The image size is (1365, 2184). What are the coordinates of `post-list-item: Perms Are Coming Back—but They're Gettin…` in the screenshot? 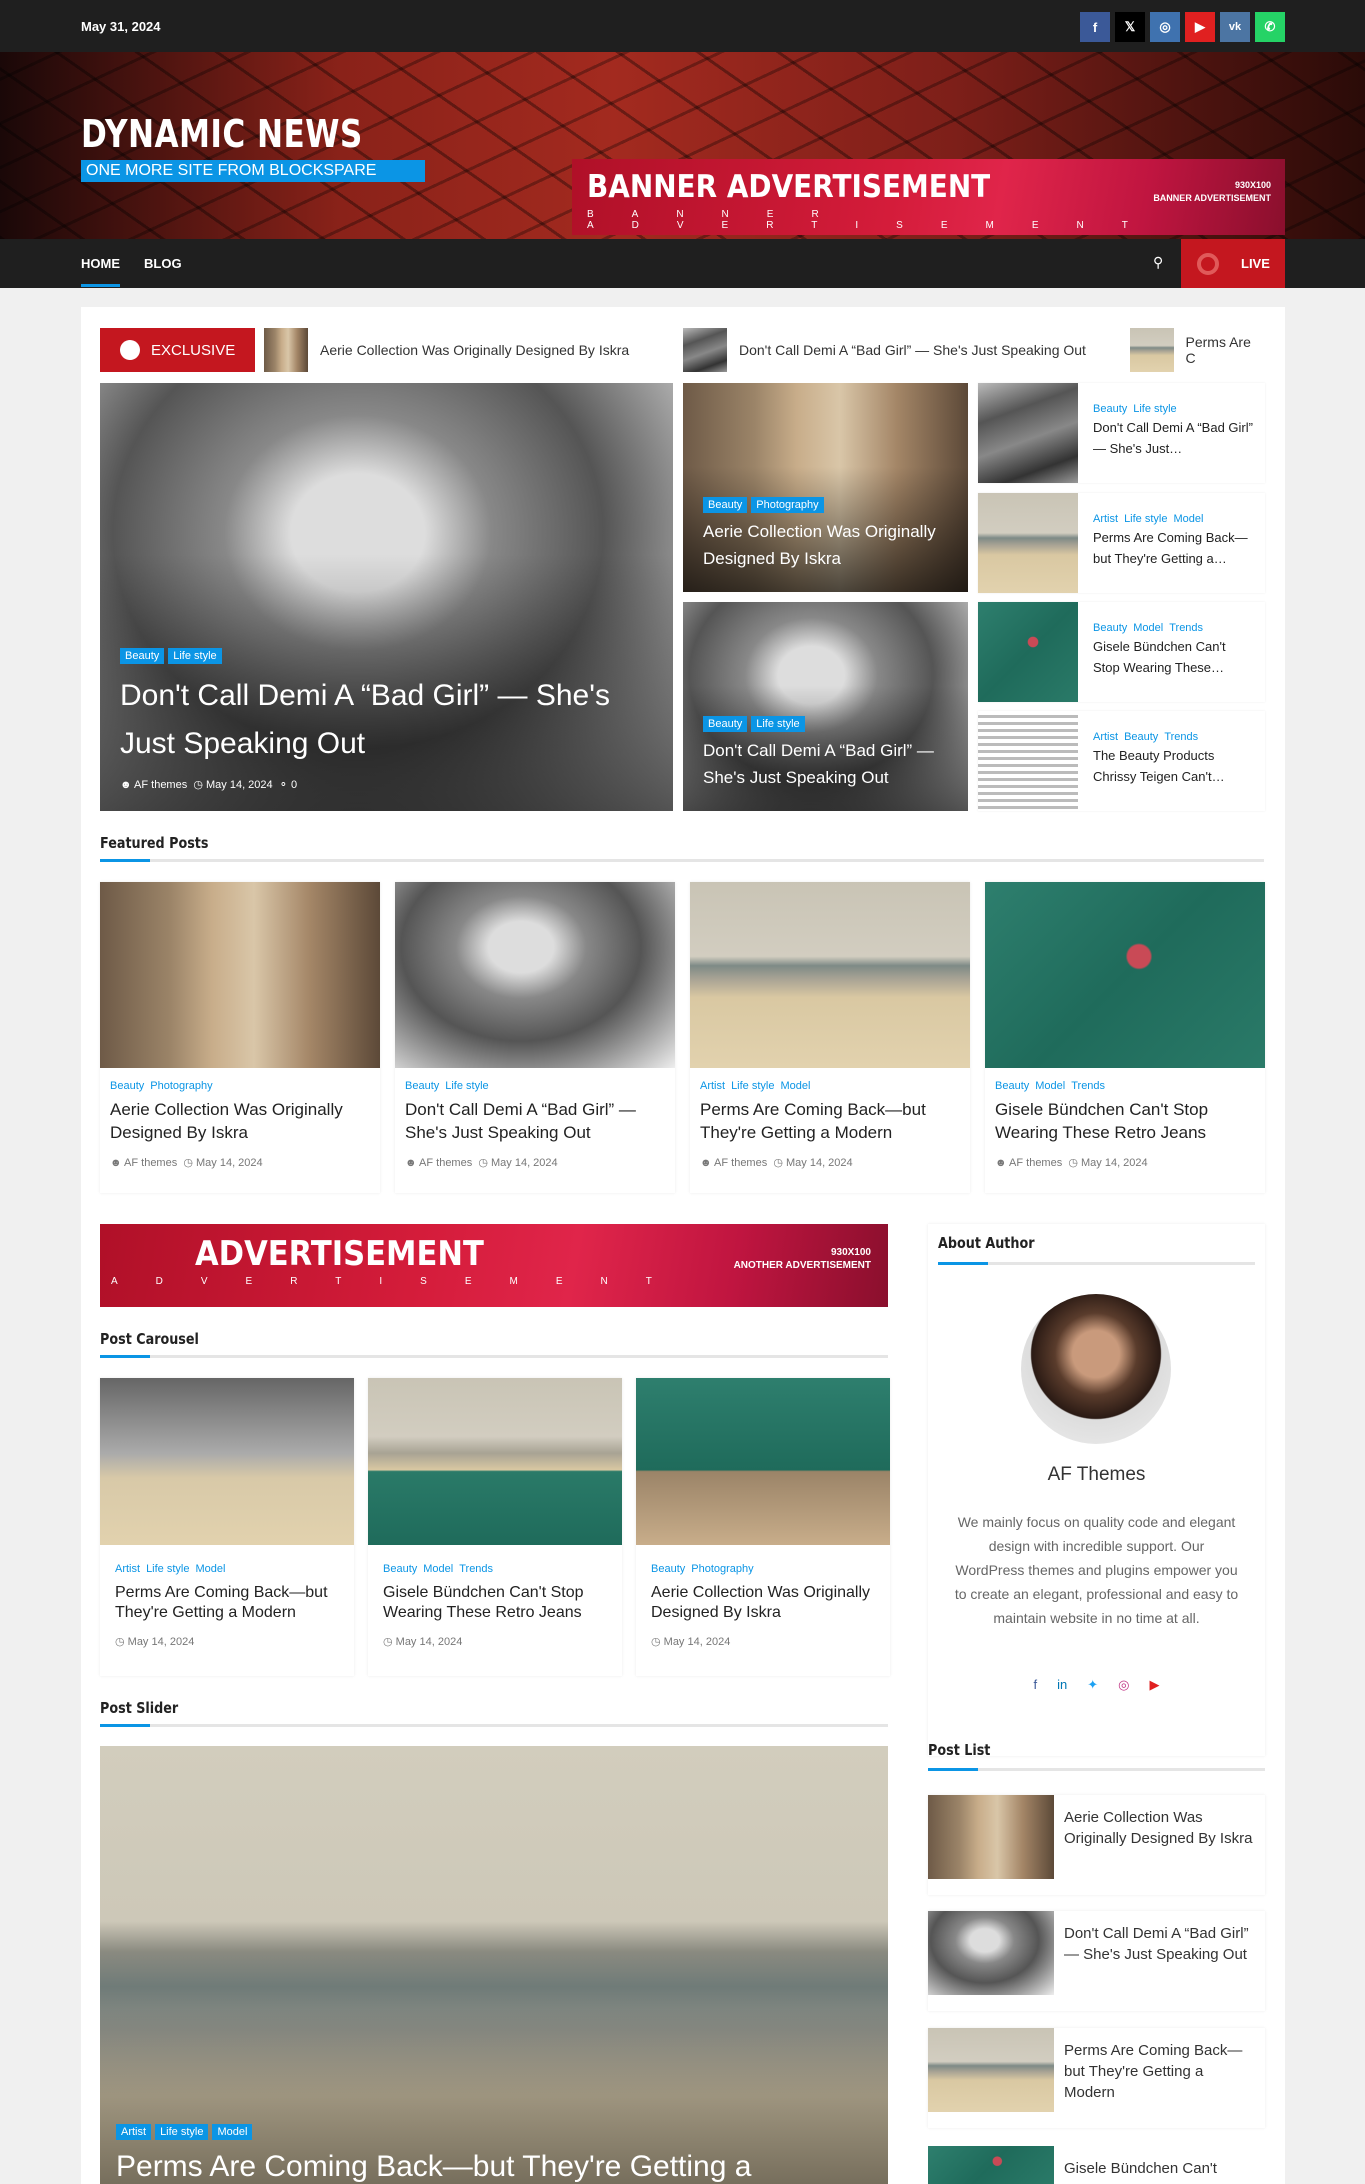 It's located at (1096, 2078).